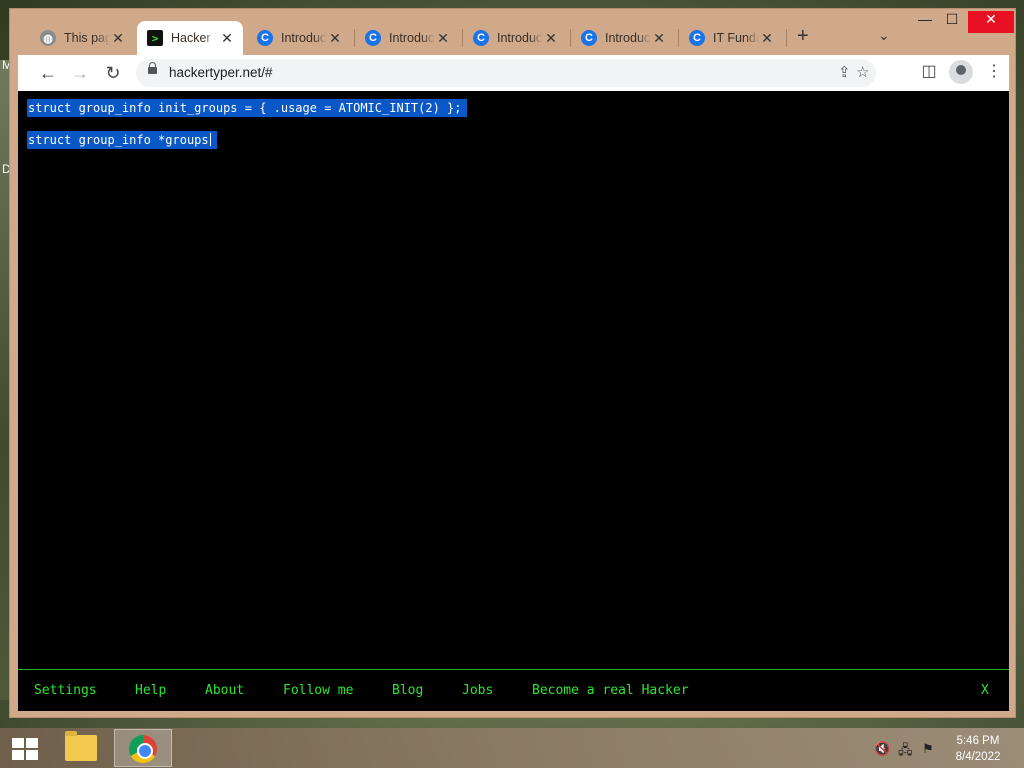  What do you see at coordinates (978, 741) in the screenshot?
I see `clock-time: 5:46 PM` at bounding box center [978, 741].